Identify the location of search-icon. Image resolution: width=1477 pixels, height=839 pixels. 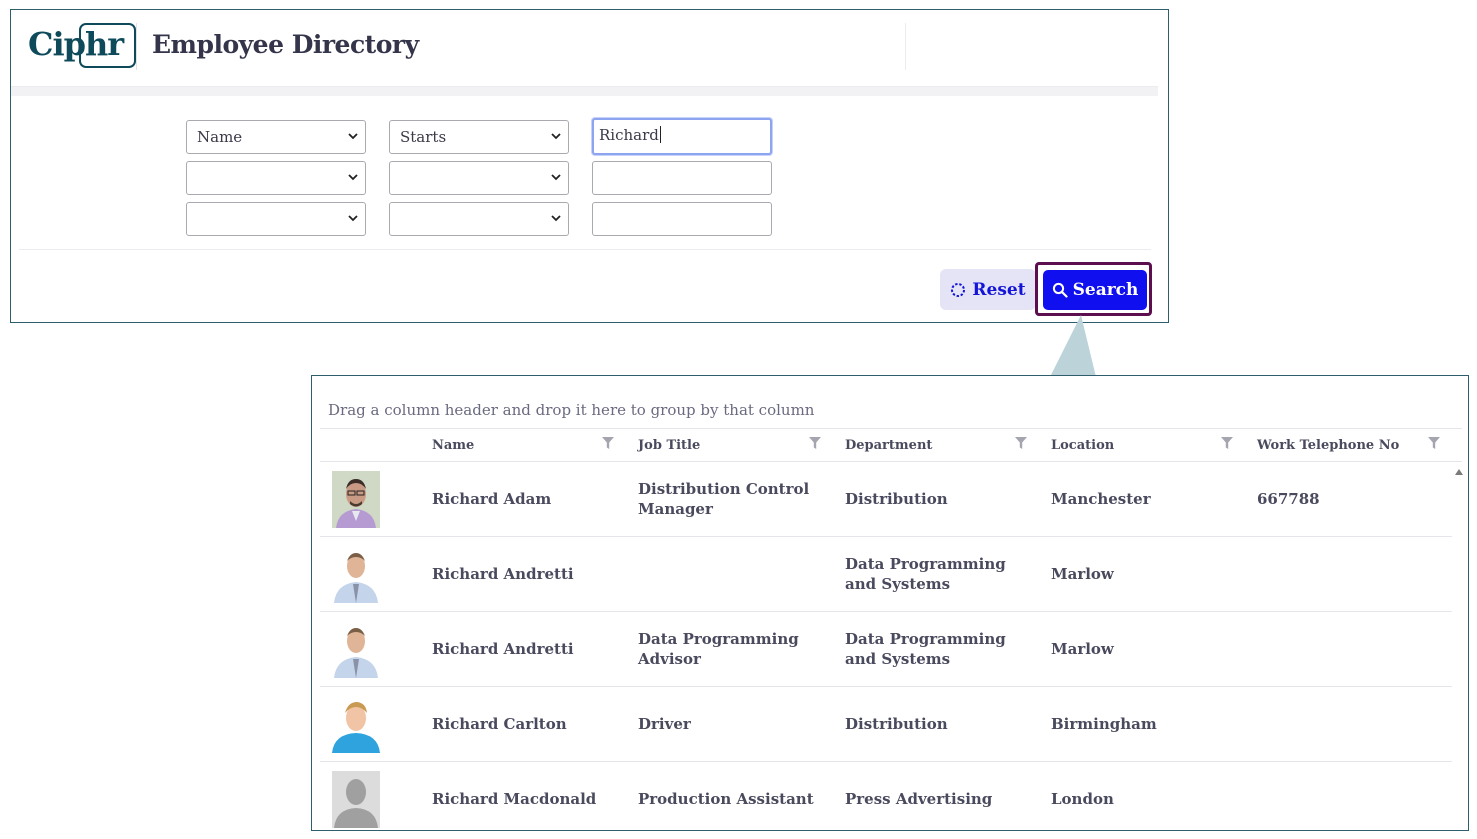
(1060, 290).